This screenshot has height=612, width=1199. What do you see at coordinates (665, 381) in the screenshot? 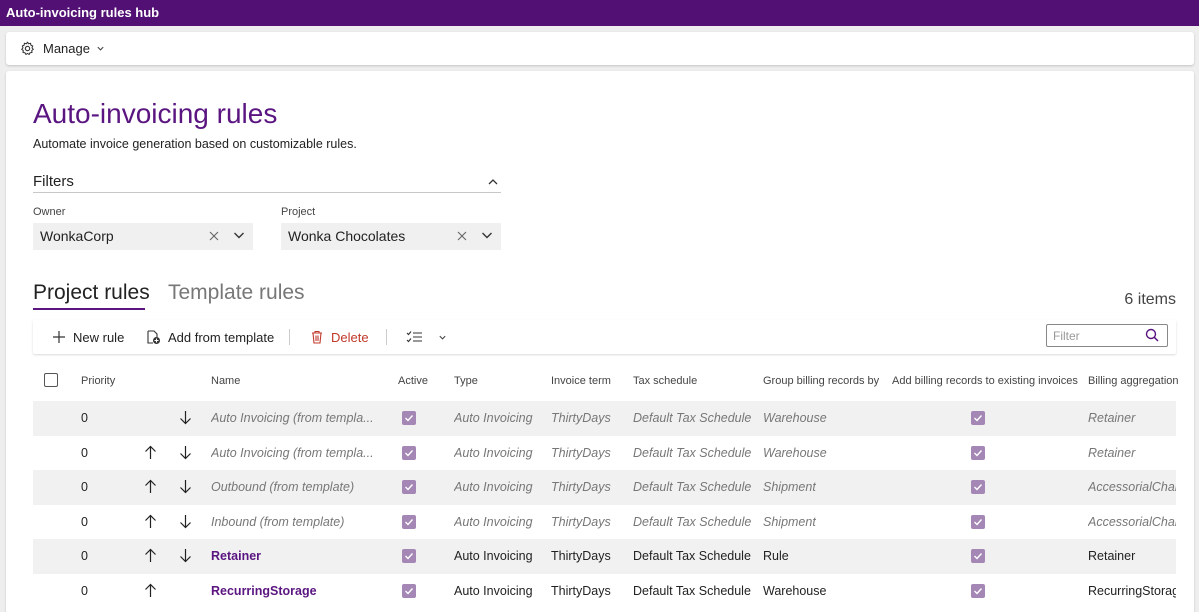
I see `col-tax-schedule: Tax schedule` at bounding box center [665, 381].